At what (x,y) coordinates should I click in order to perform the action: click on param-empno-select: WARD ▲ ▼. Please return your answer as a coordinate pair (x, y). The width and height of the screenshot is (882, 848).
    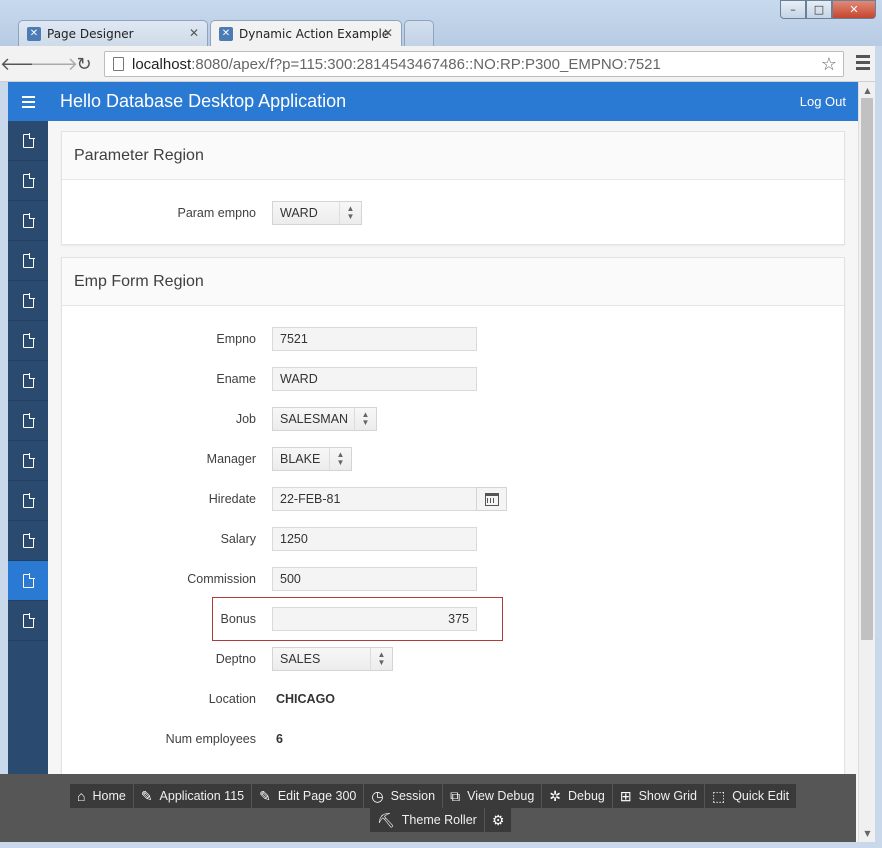
    Looking at the image, I should click on (317, 213).